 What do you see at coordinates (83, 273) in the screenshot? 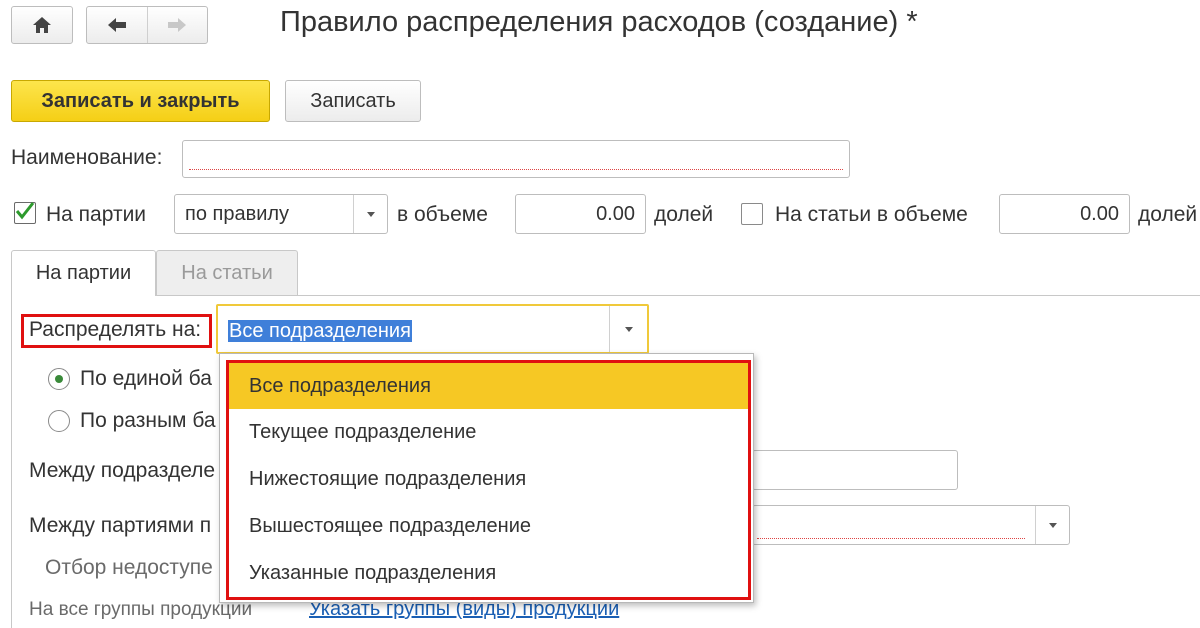
I see `tab-batches: На партии` at bounding box center [83, 273].